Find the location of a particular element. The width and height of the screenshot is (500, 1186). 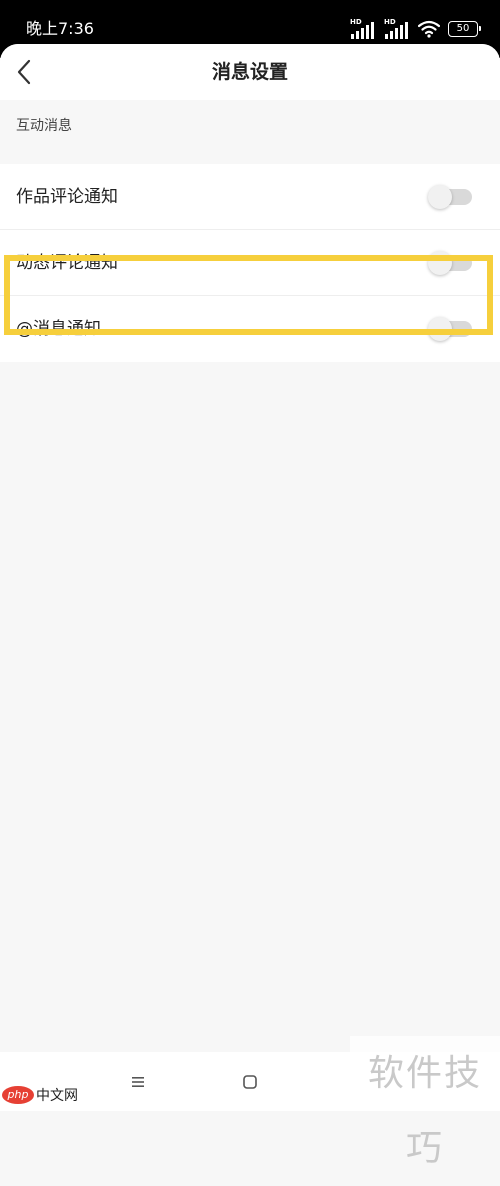

setting-label: @消息通知 is located at coordinates (58, 329).